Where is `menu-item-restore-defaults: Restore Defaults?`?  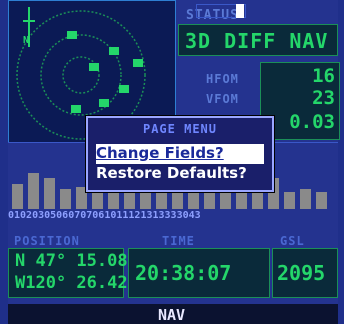
menu-item-restore-defaults: Restore Defaults? is located at coordinates (180, 174).